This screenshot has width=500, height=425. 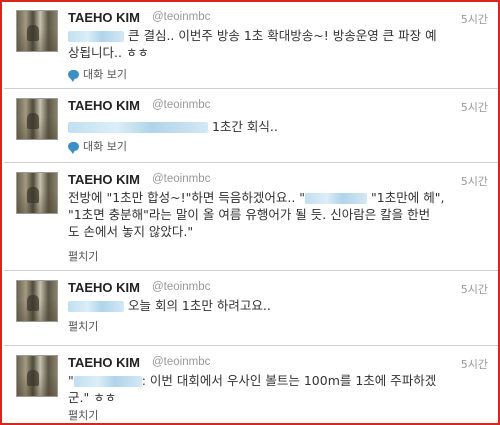 I want to click on tweet-text-line: 전방에 "1초만 합성~!"하면 득음하겠어요.. ", so click(x=187, y=197).